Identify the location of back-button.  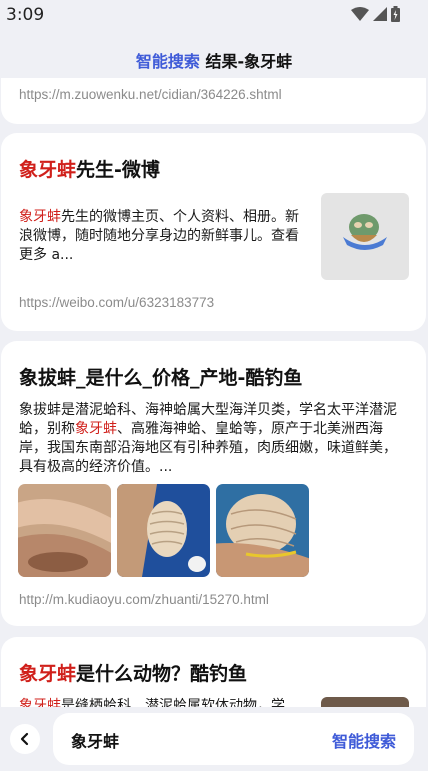
(25, 739).